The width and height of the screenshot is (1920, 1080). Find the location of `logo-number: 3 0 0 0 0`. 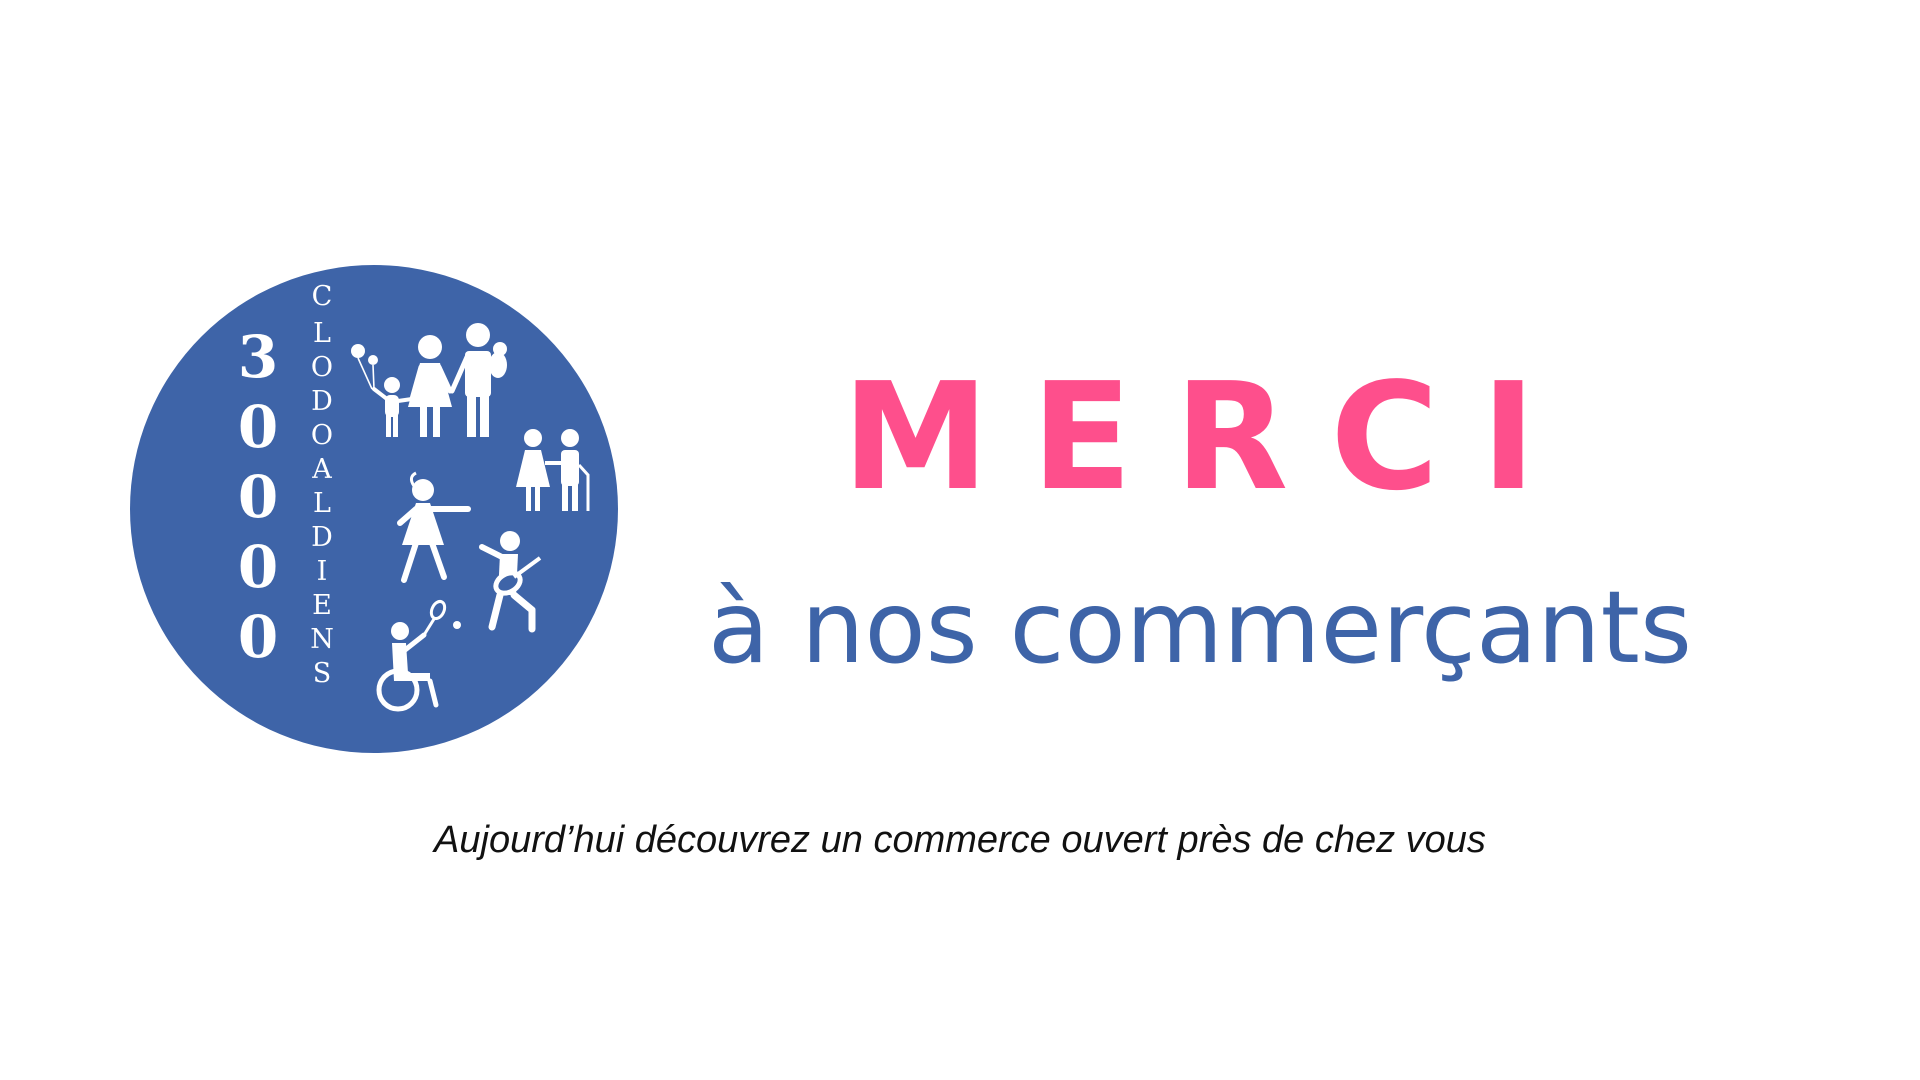

logo-number: 3 0 0 0 0 is located at coordinates (258, 497).